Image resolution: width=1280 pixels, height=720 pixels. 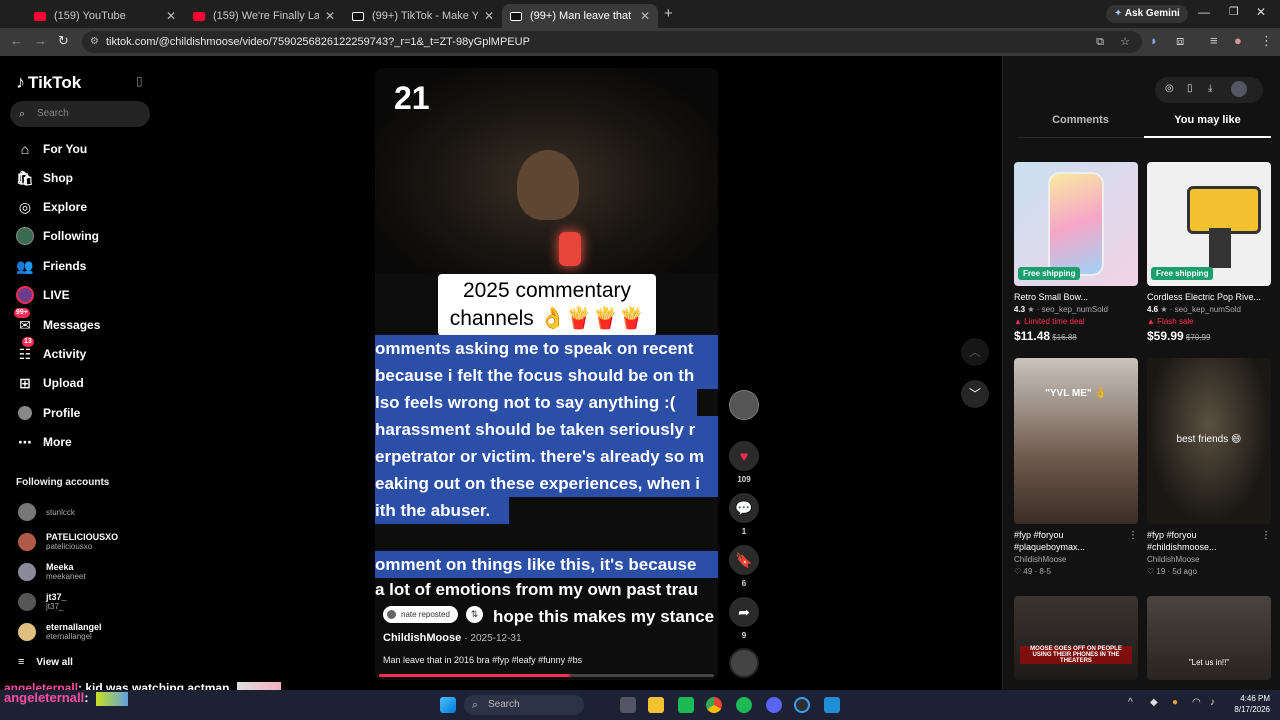 What do you see at coordinates (546, 348) in the screenshot?
I see `caption-line: omments asking me to speak on recent` at bounding box center [546, 348].